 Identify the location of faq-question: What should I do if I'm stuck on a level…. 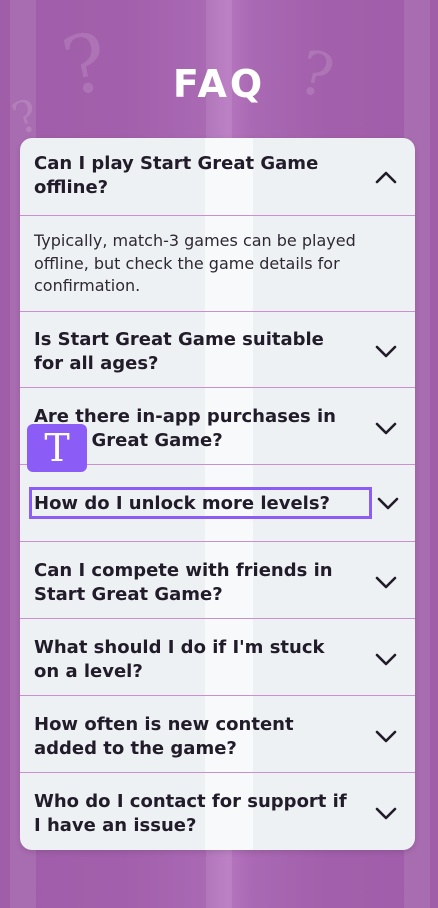
(194, 660).